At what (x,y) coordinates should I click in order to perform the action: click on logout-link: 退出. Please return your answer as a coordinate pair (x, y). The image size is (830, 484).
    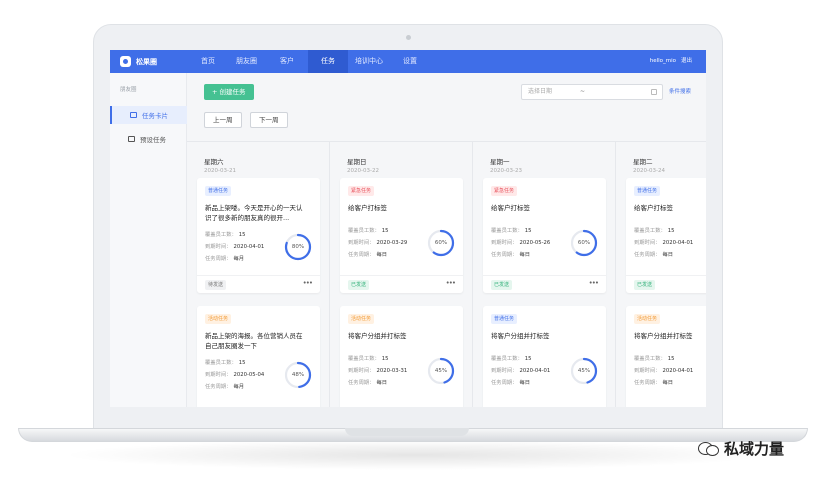
    Looking at the image, I should click on (686, 61).